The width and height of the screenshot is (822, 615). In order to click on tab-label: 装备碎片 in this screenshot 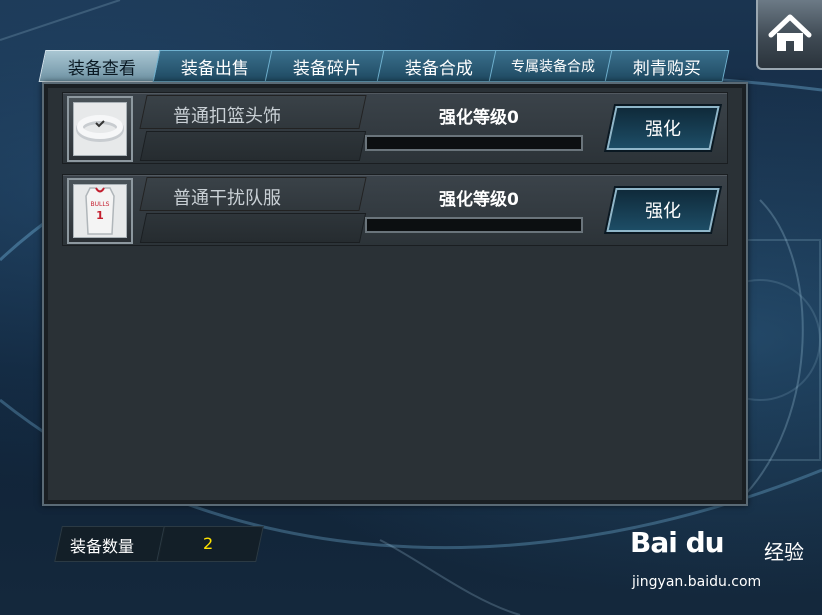, I will do `click(327, 68)`.